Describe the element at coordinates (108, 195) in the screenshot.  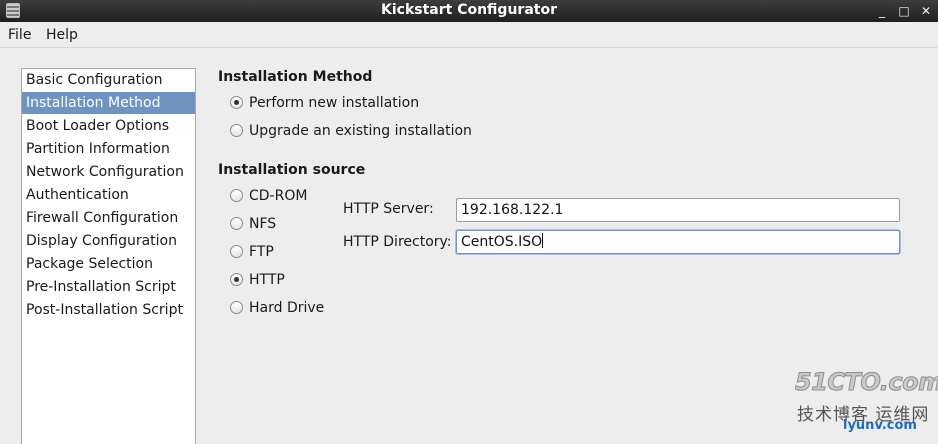
I see `nav-authentication: Authentication` at that location.